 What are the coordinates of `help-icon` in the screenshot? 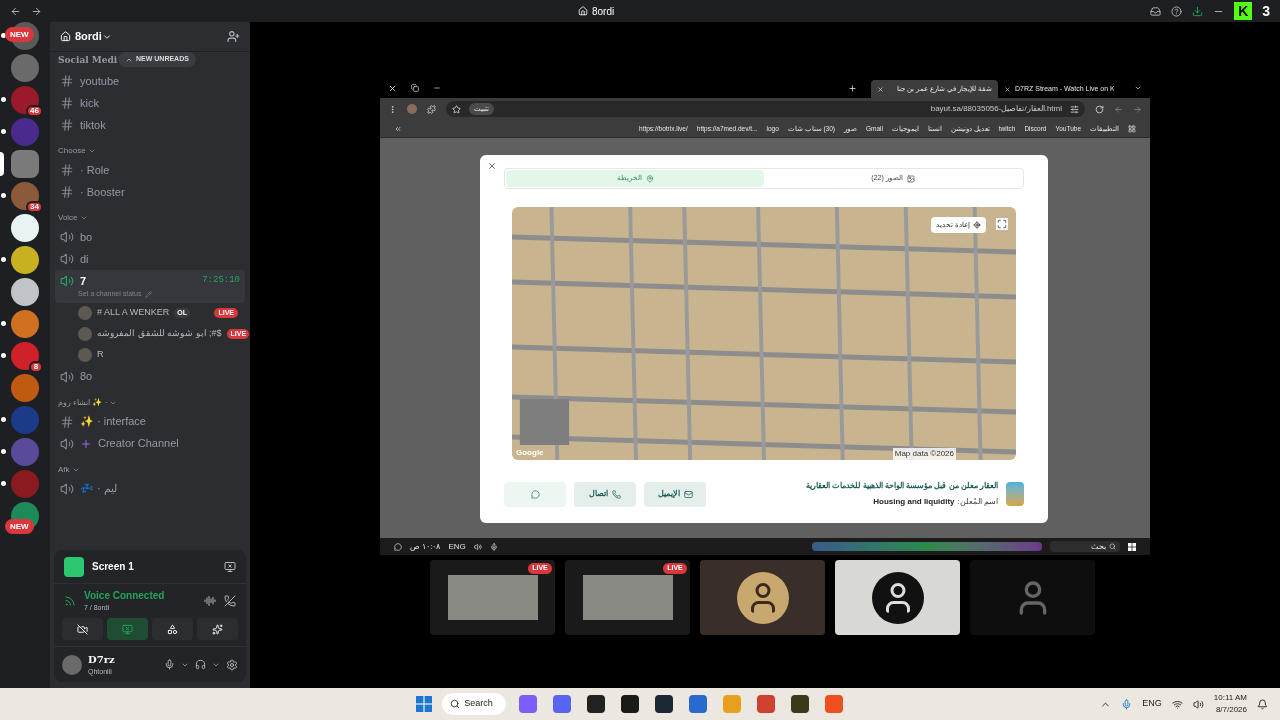 It's located at (1177, 11).